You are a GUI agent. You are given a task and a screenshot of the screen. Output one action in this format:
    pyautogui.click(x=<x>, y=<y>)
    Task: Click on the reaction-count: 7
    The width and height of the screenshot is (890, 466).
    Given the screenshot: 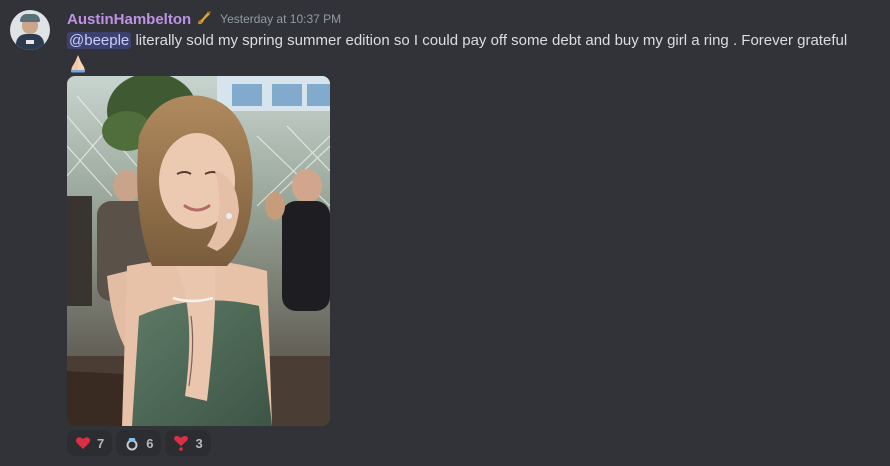 What is the action you would take?
    pyautogui.click(x=101, y=443)
    